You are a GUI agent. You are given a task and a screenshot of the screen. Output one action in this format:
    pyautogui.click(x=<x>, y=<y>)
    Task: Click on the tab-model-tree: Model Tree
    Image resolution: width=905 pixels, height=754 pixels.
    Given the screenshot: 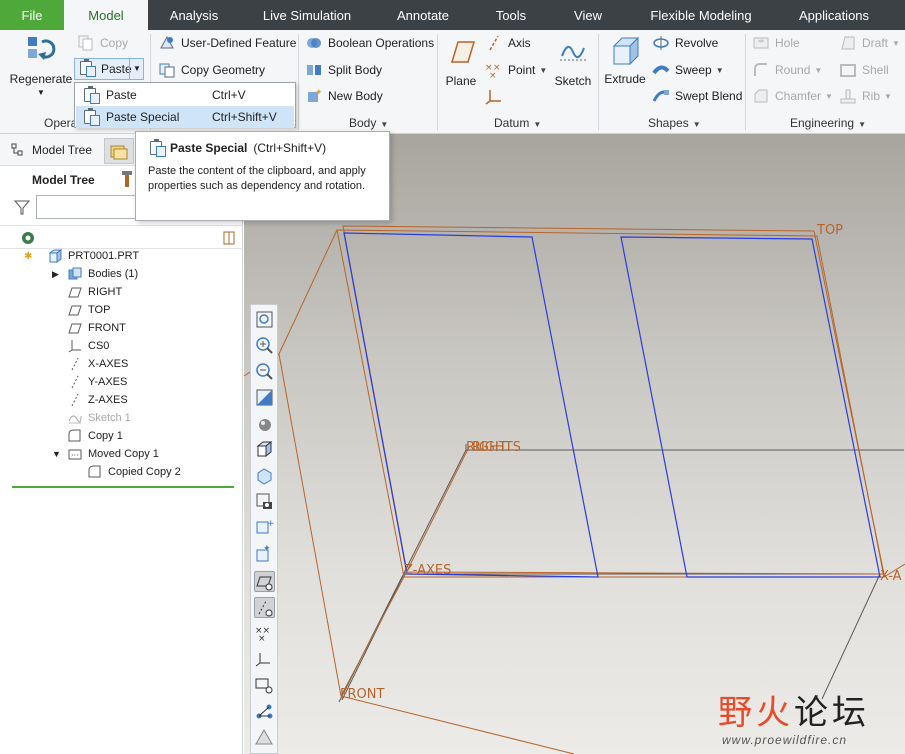 What is the action you would take?
    pyautogui.click(x=51, y=150)
    